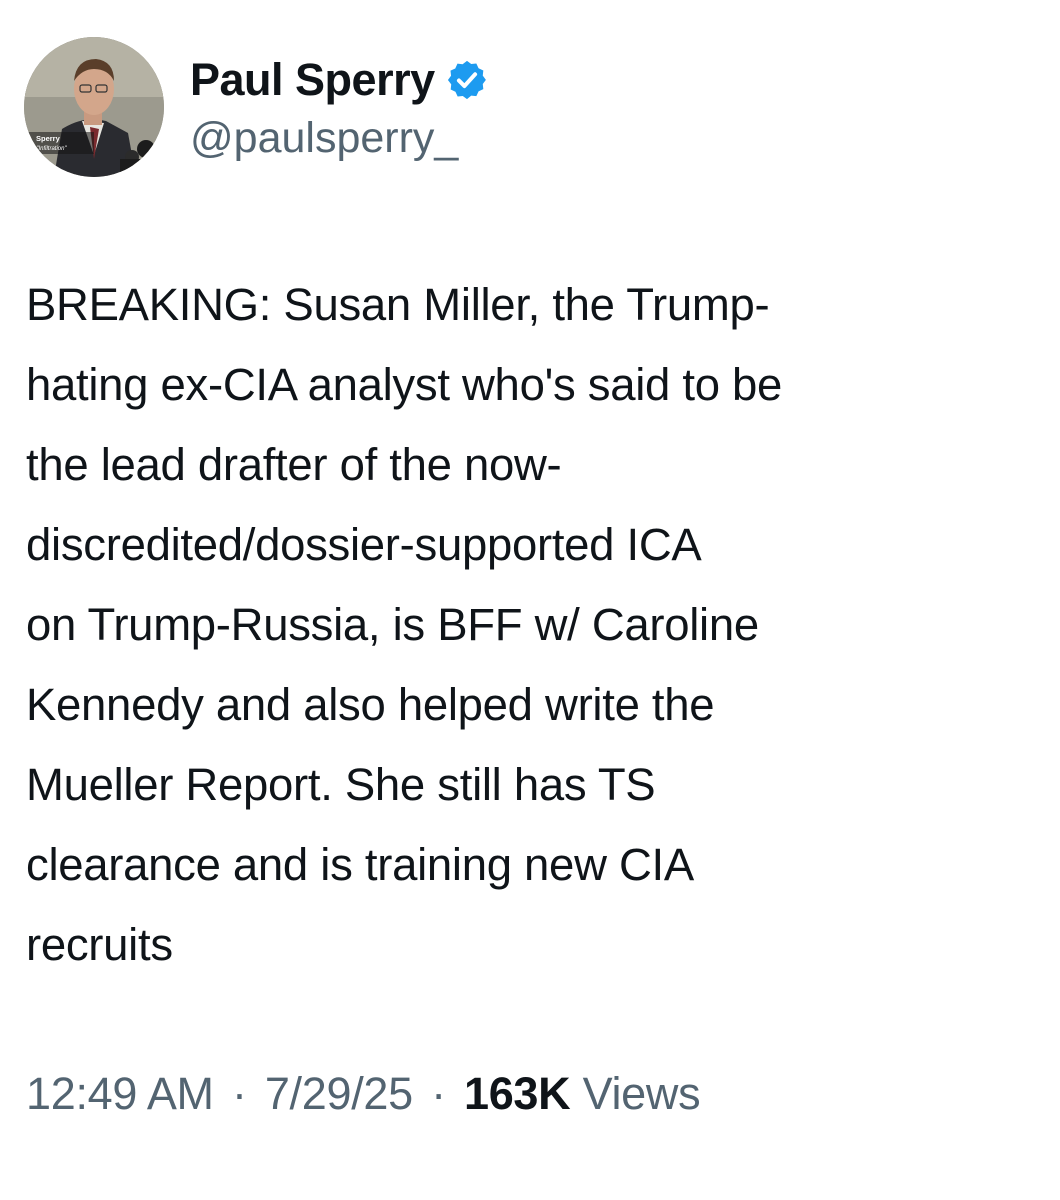 The width and height of the screenshot is (1060, 1200). What do you see at coordinates (517, 1093) in the screenshot?
I see `views-count: 163K` at bounding box center [517, 1093].